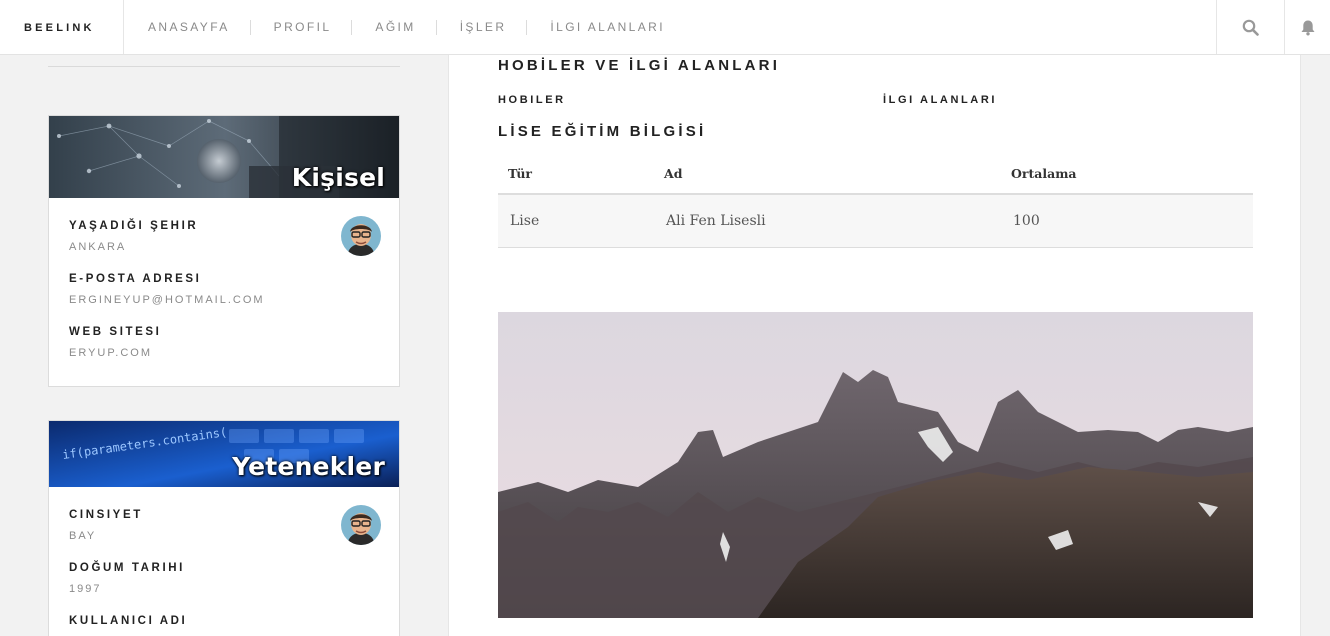  What do you see at coordinates (393, 27) in the screenshot?
I see `nav-item-network: AĞIM` at bounding box center [393, 27].